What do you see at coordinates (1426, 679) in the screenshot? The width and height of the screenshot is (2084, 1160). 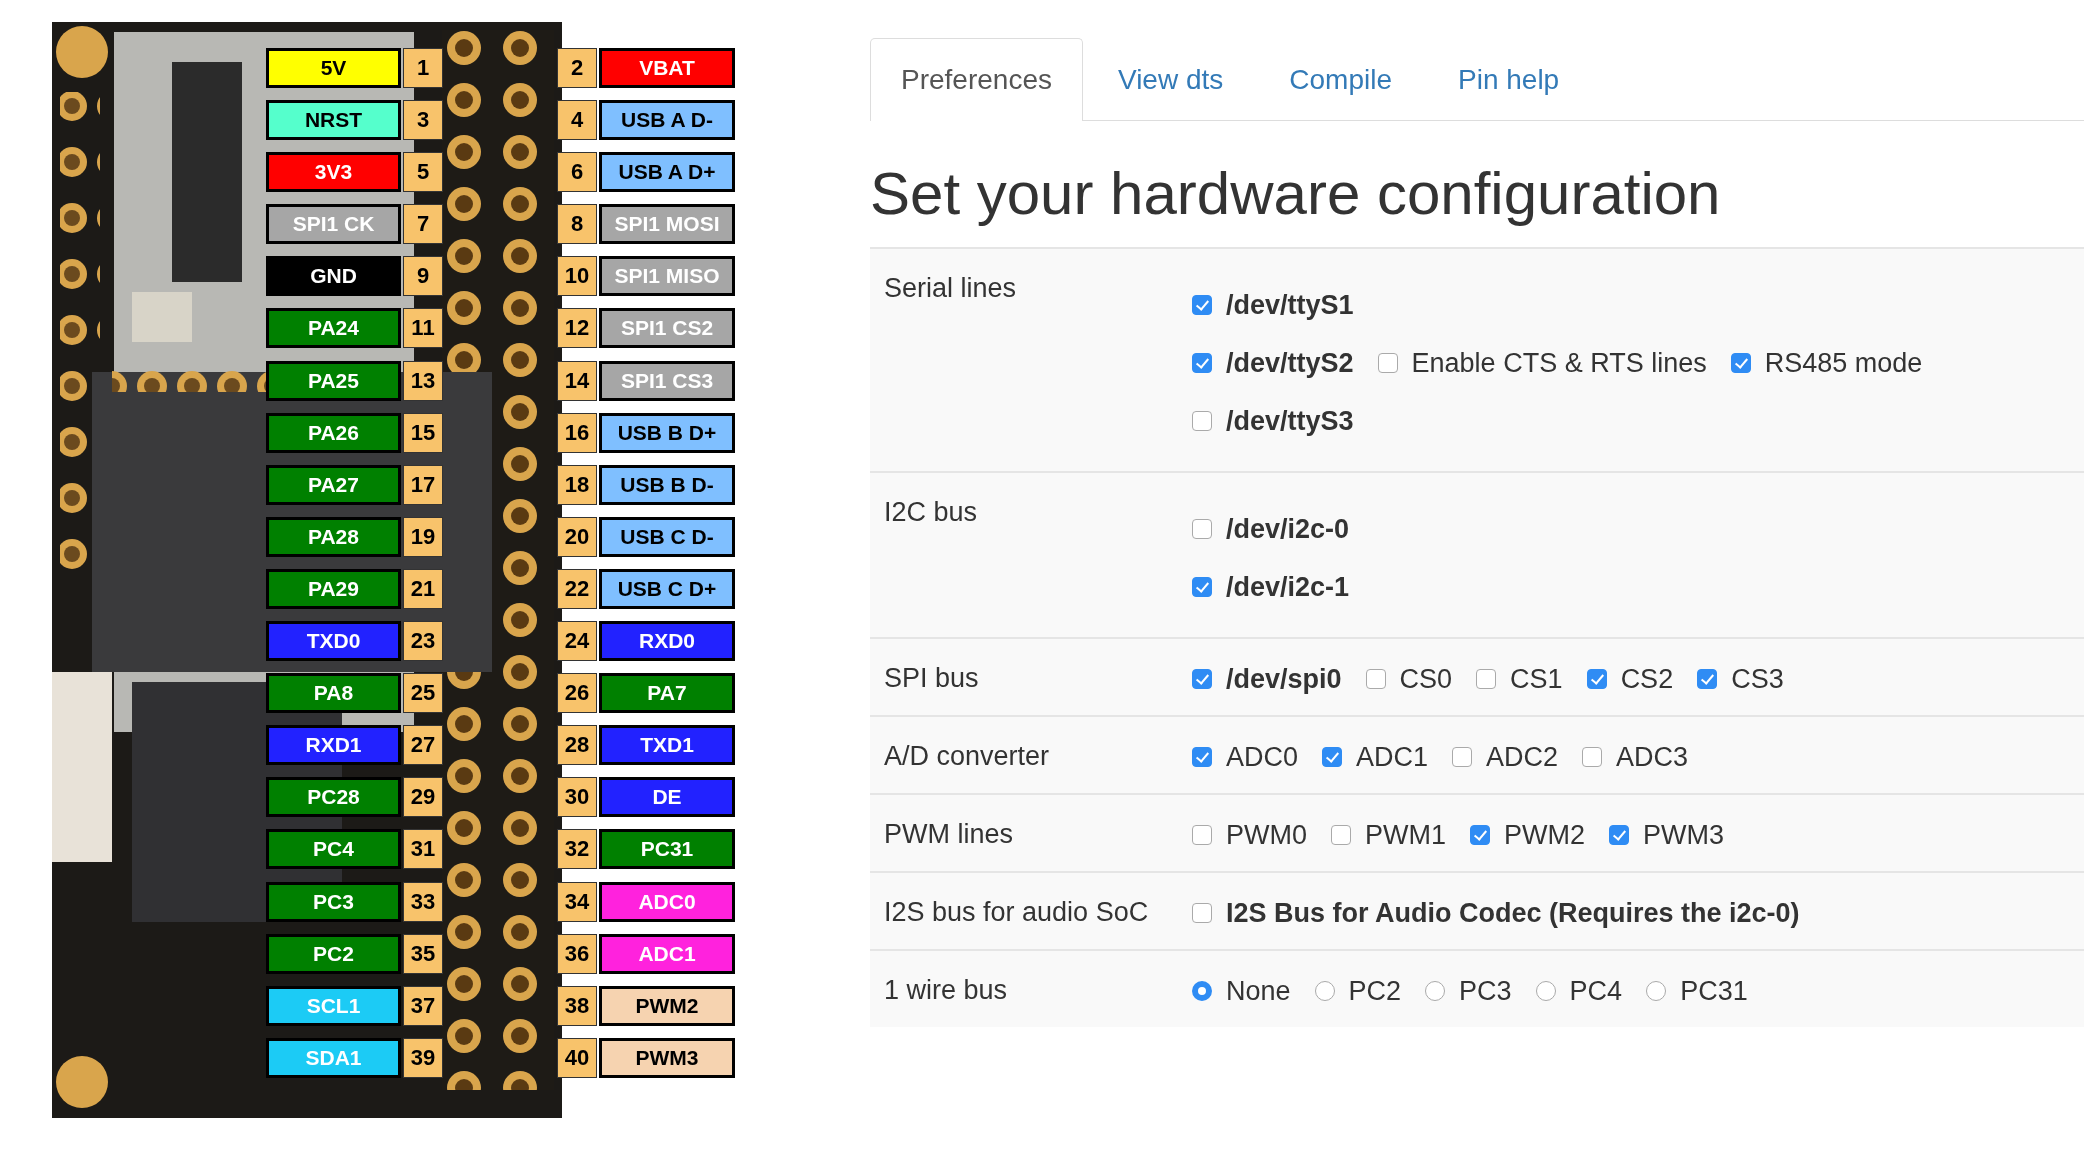 I see `option-label: CS0` at bounding box center [1426, 679].